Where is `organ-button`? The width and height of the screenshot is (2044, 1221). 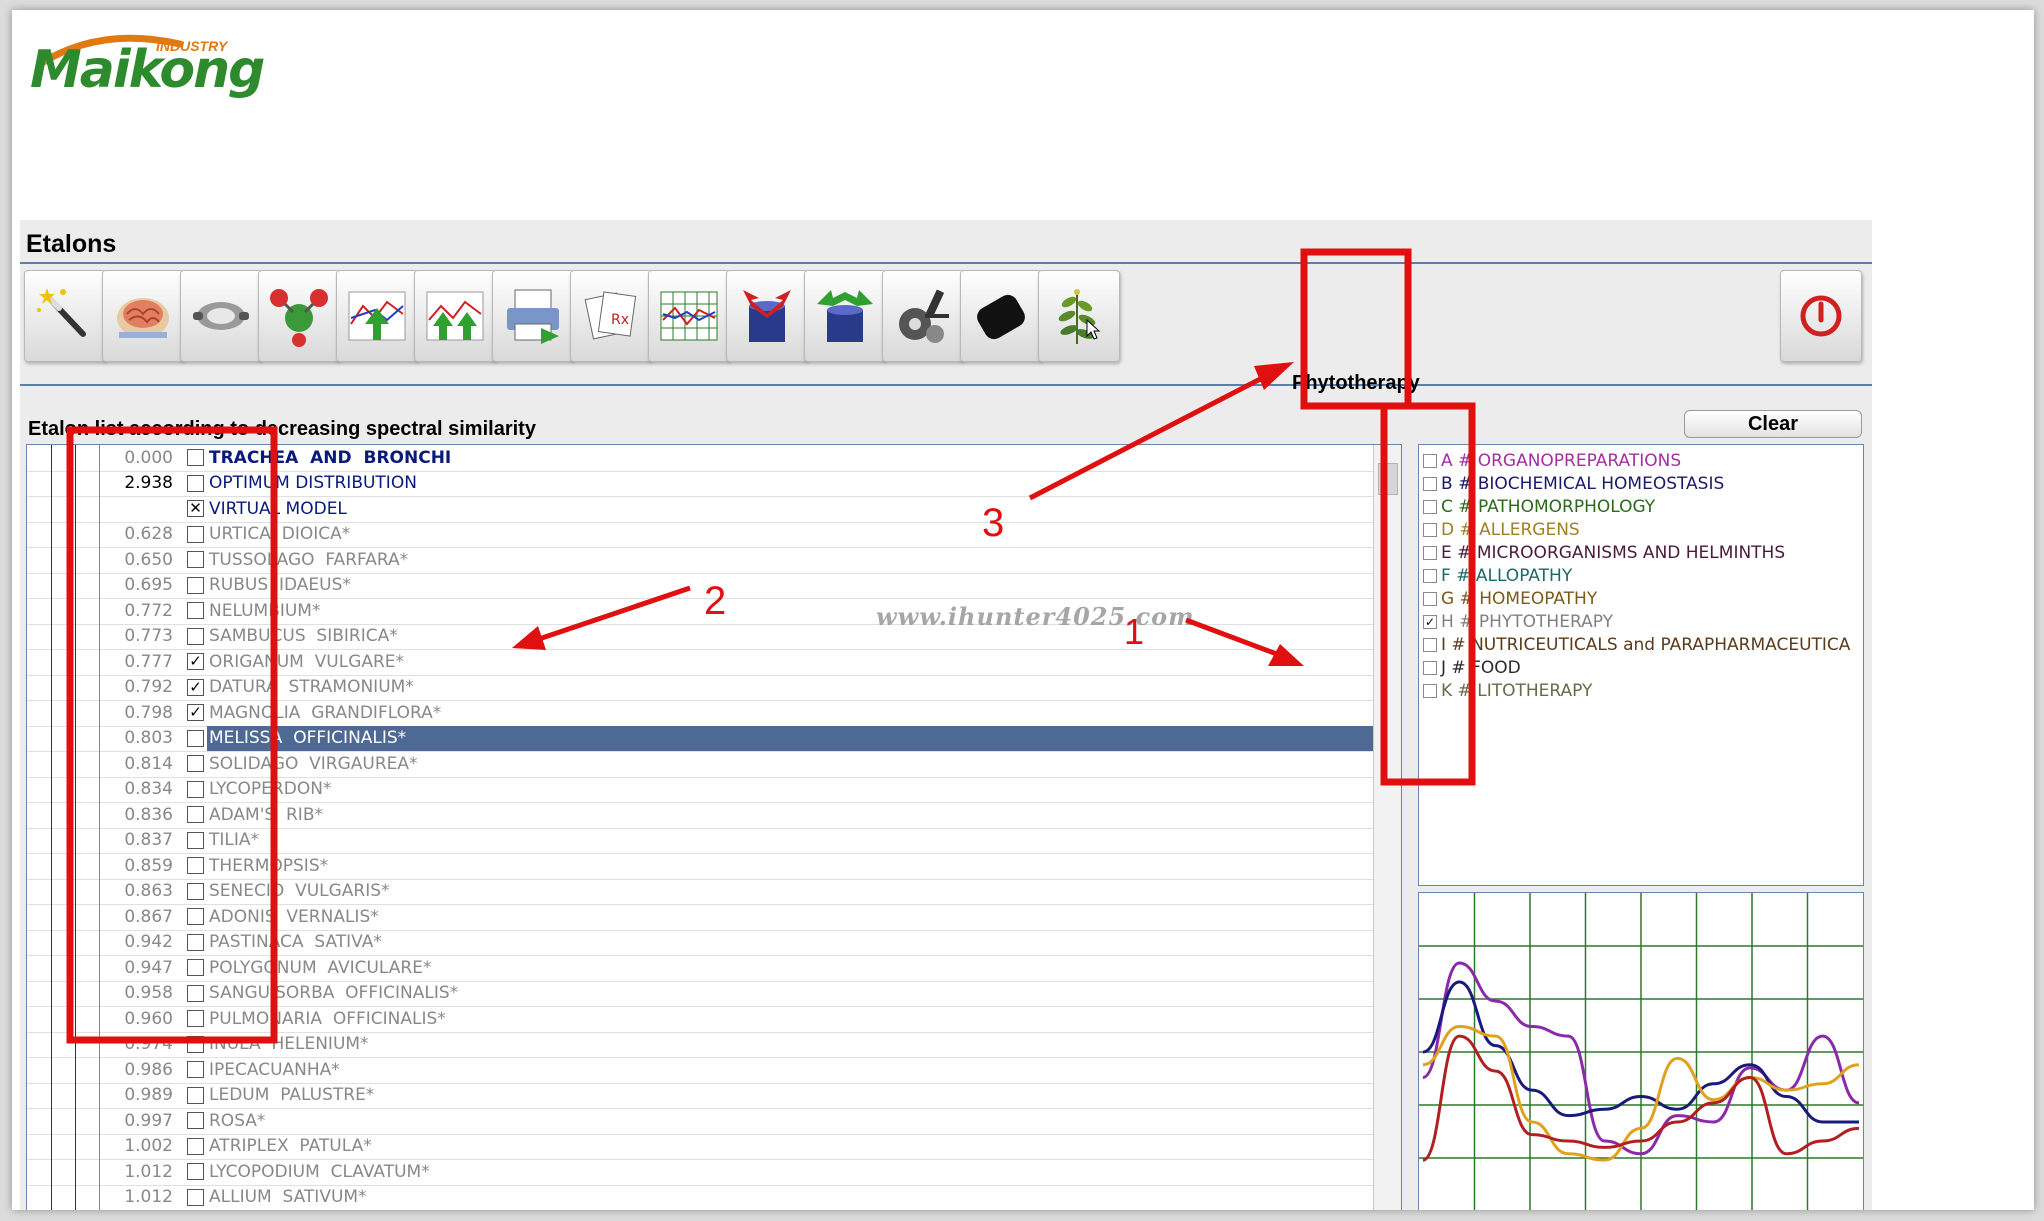 organ-button is located at coordinates (221, 316).